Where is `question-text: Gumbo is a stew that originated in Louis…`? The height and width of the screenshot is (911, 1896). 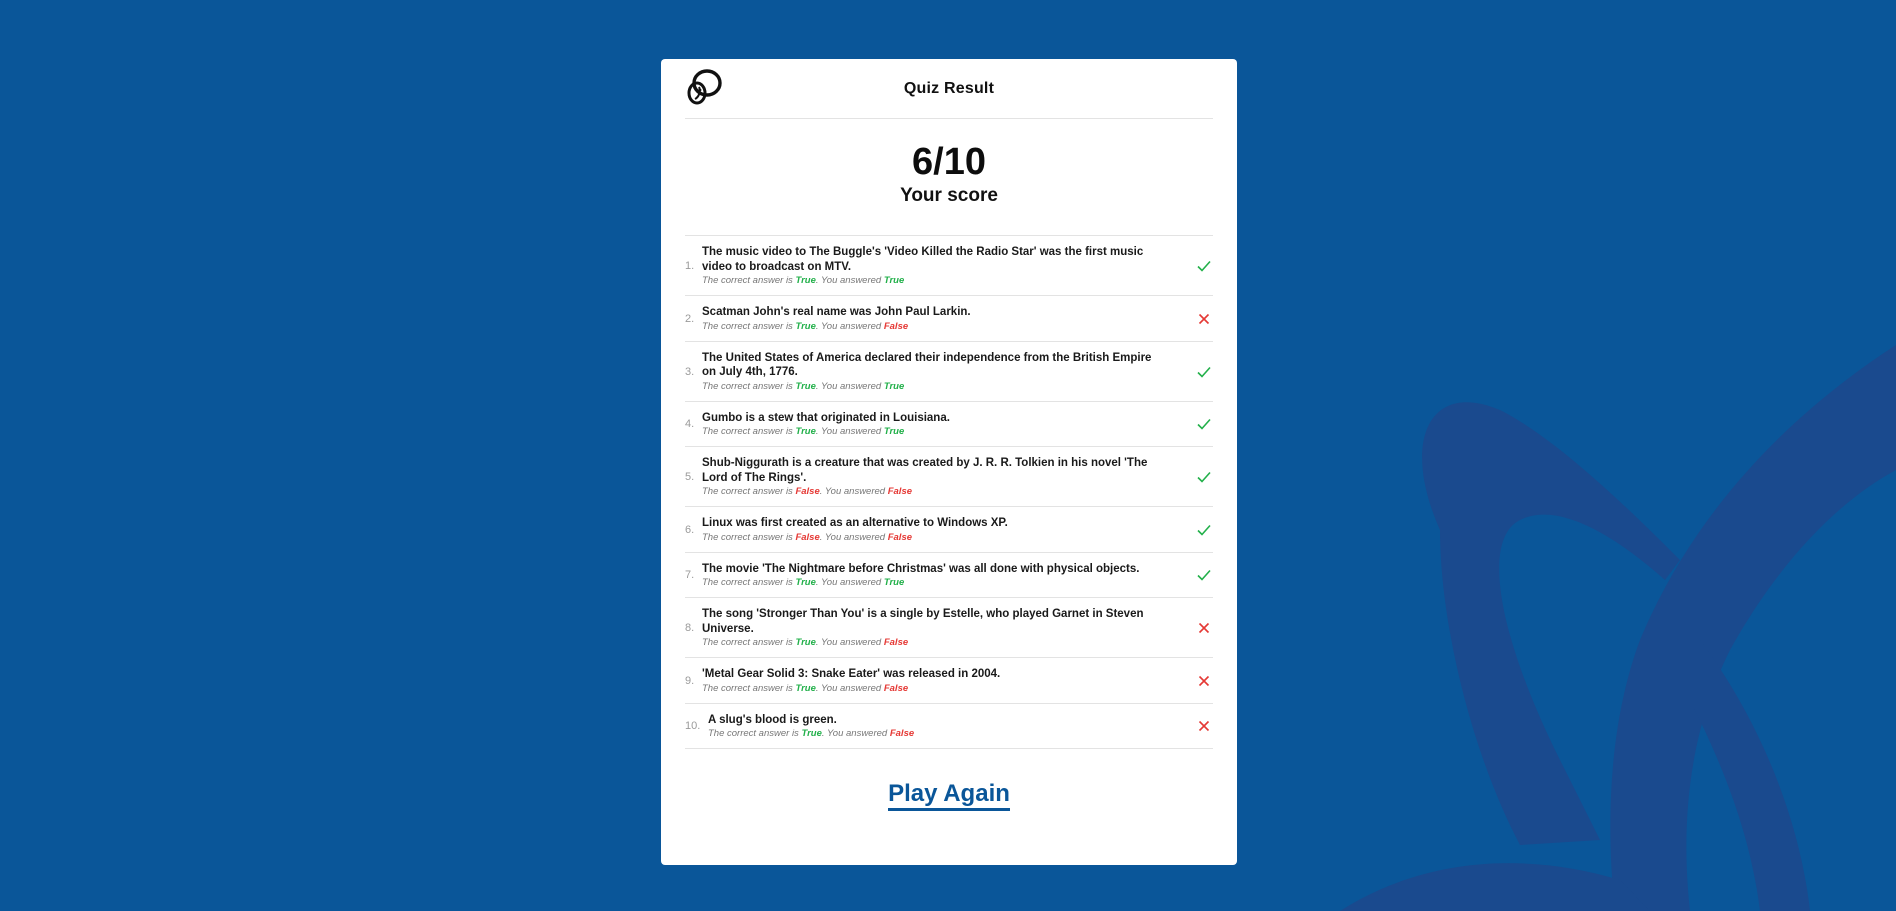
question-text: Gumbo is a stew that originated in Louis… is located at coordinates (826, 417).